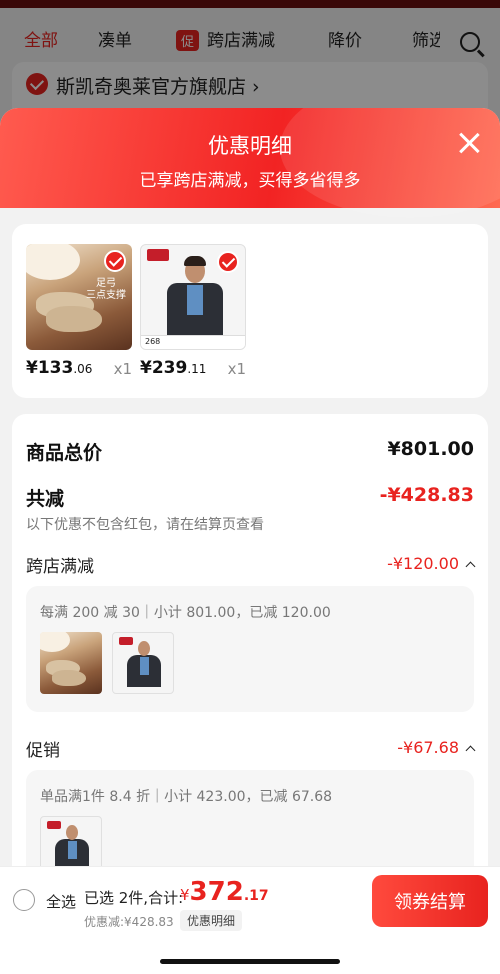  I want to click on select-all-radio, so click(24, 900).